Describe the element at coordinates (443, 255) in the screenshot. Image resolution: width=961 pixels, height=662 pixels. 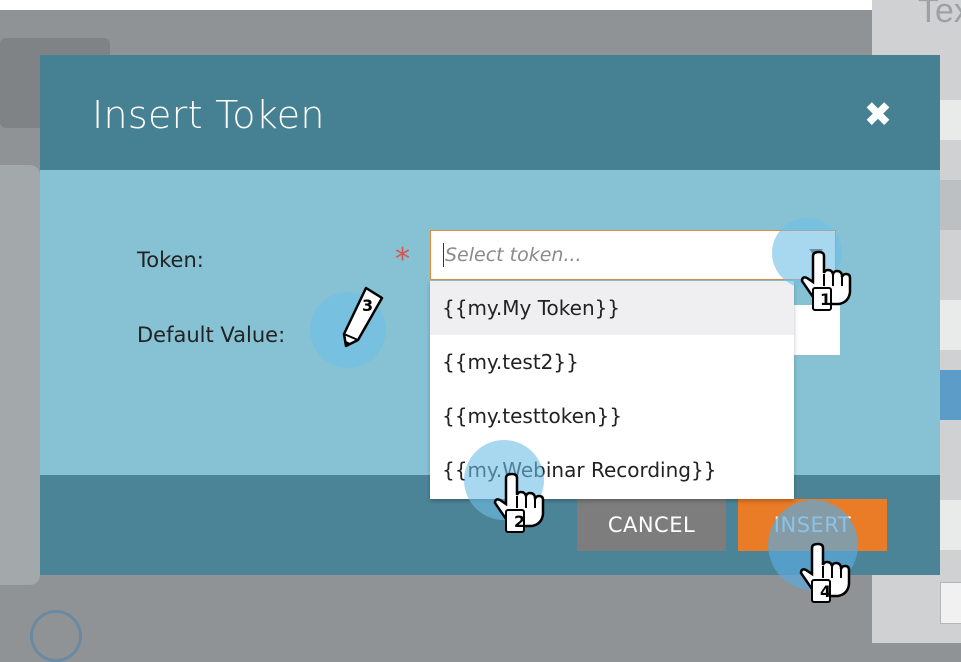
I see `text-caret` at that location.